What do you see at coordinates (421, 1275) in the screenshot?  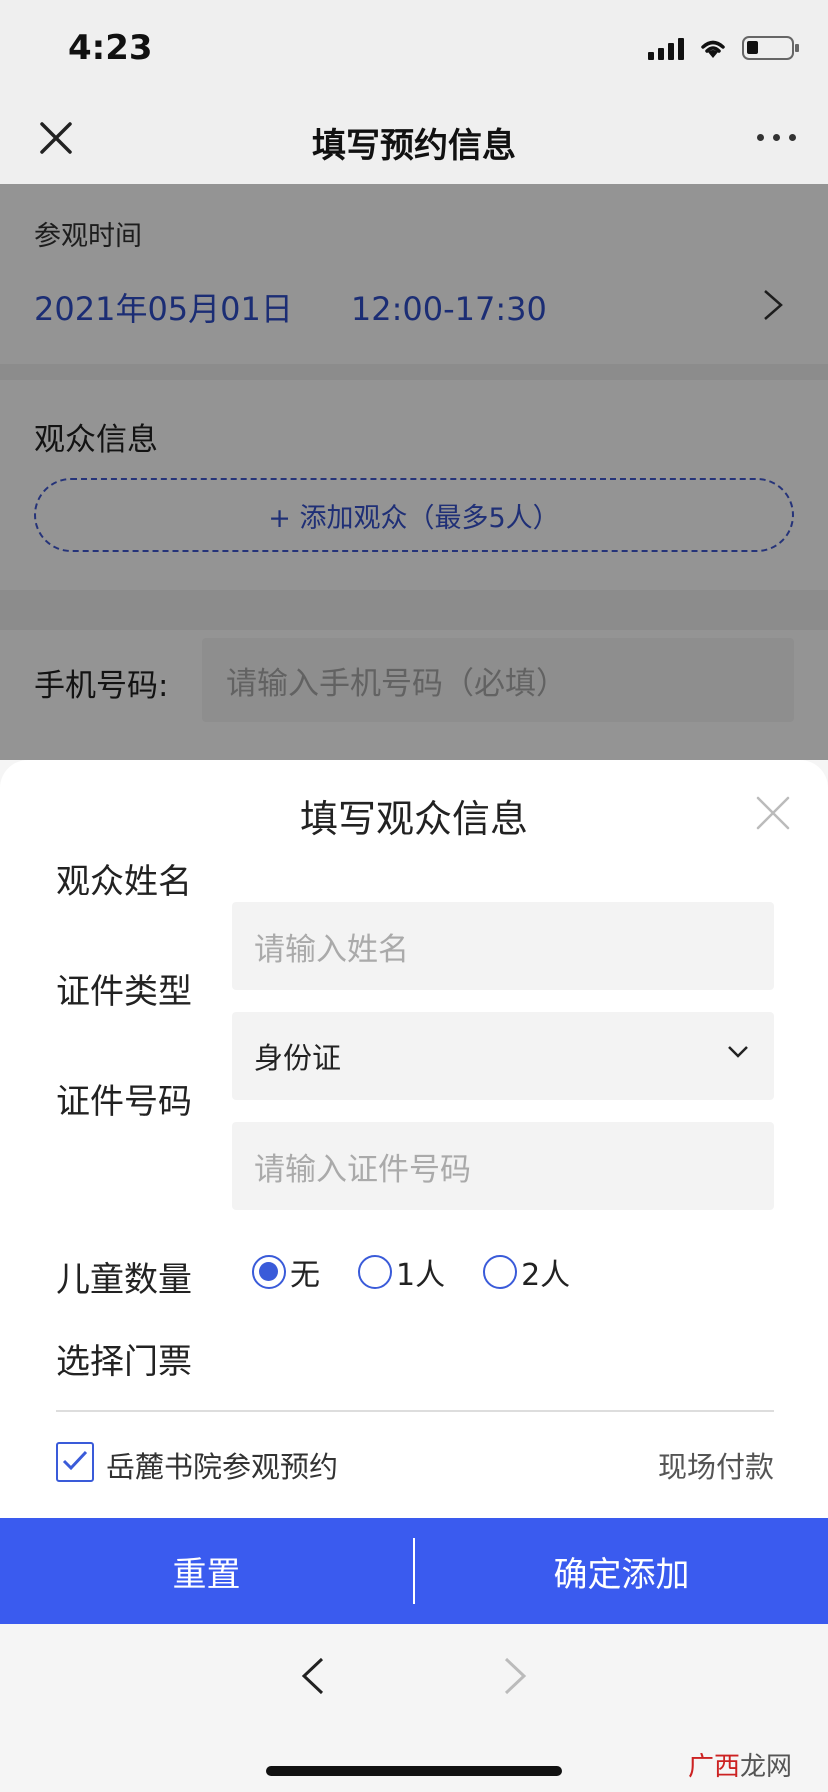 I see `radio-label: 1人` at bounding box center [421, 1275].